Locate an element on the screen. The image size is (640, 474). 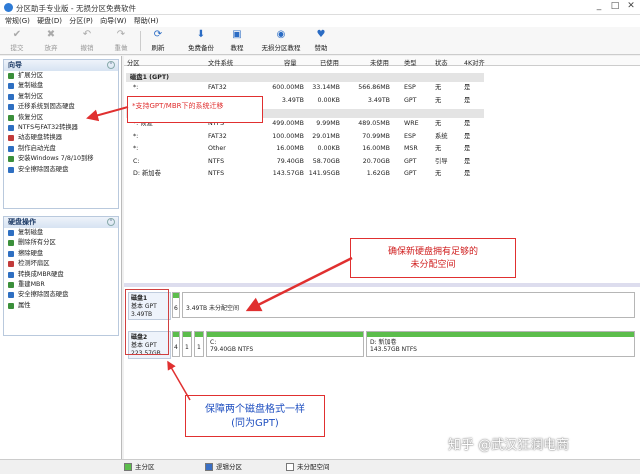
apply-button: ✔ 提交 is located at coordinates (17, 41).